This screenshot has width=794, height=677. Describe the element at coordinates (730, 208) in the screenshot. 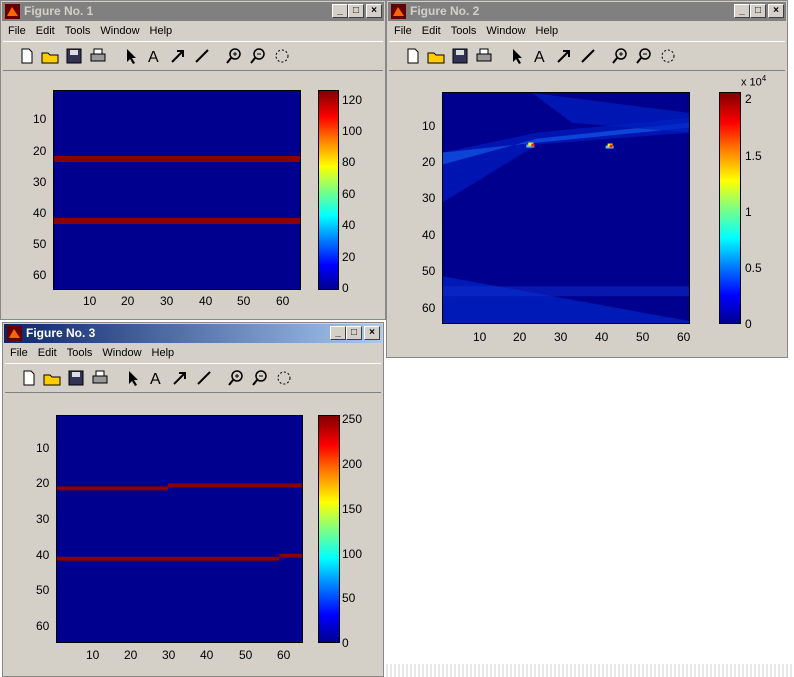

I see `colorbar` at that location.